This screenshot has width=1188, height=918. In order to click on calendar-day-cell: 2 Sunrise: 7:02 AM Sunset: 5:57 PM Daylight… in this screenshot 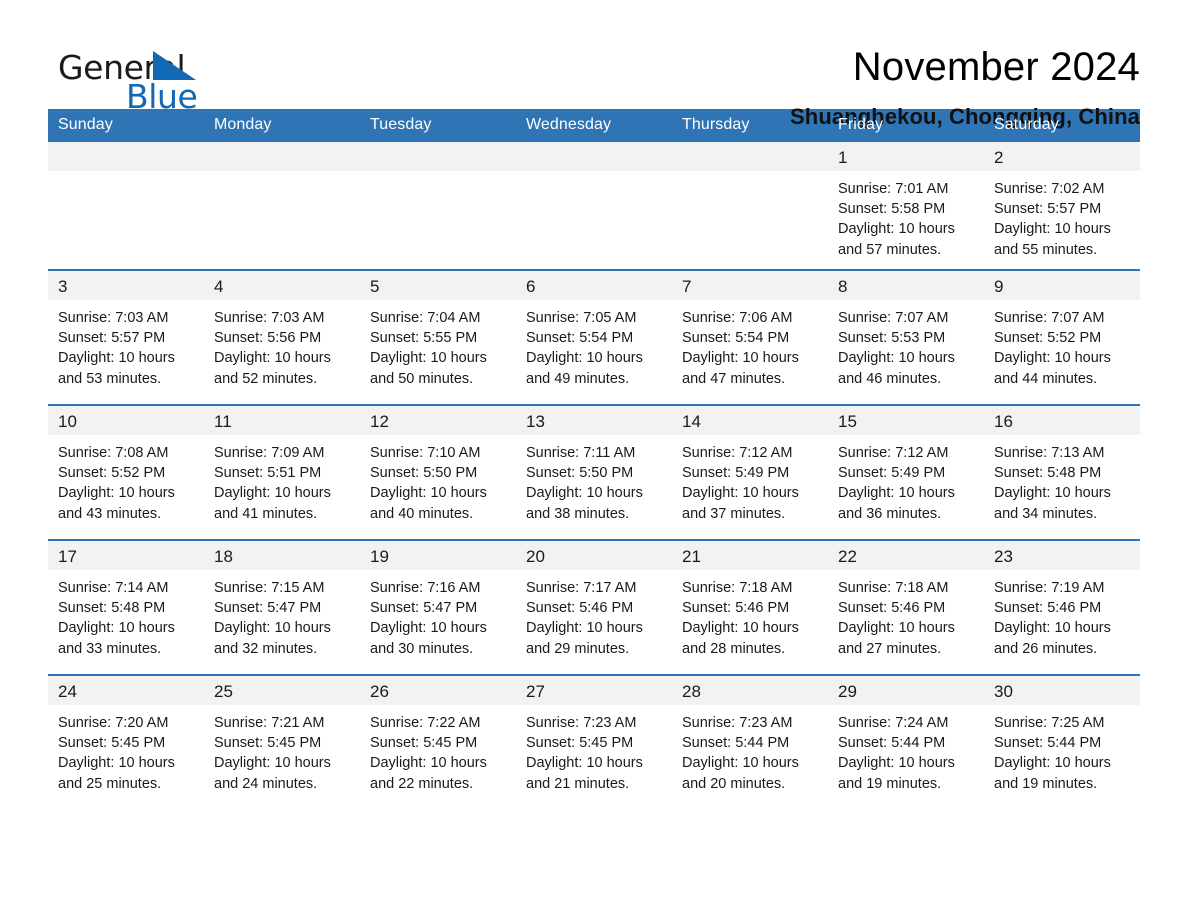, I will do `click(1062, 206)`.